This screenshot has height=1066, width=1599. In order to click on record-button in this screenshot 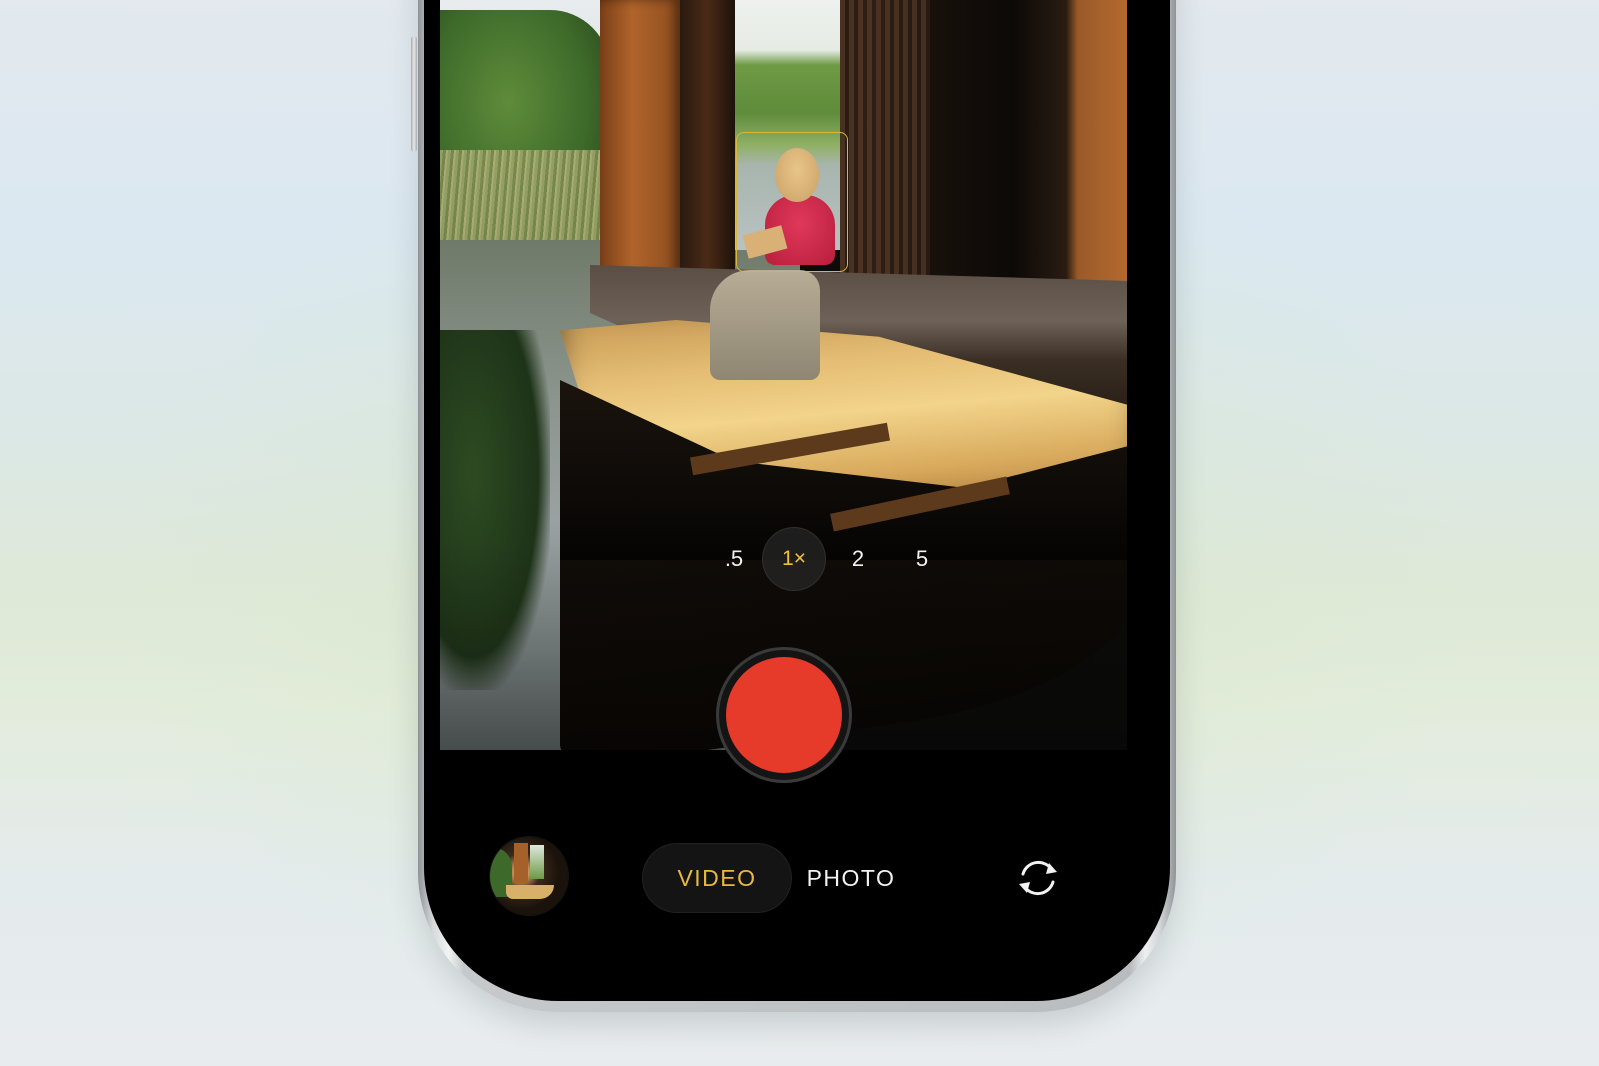, I will do `click(784, 715)`.